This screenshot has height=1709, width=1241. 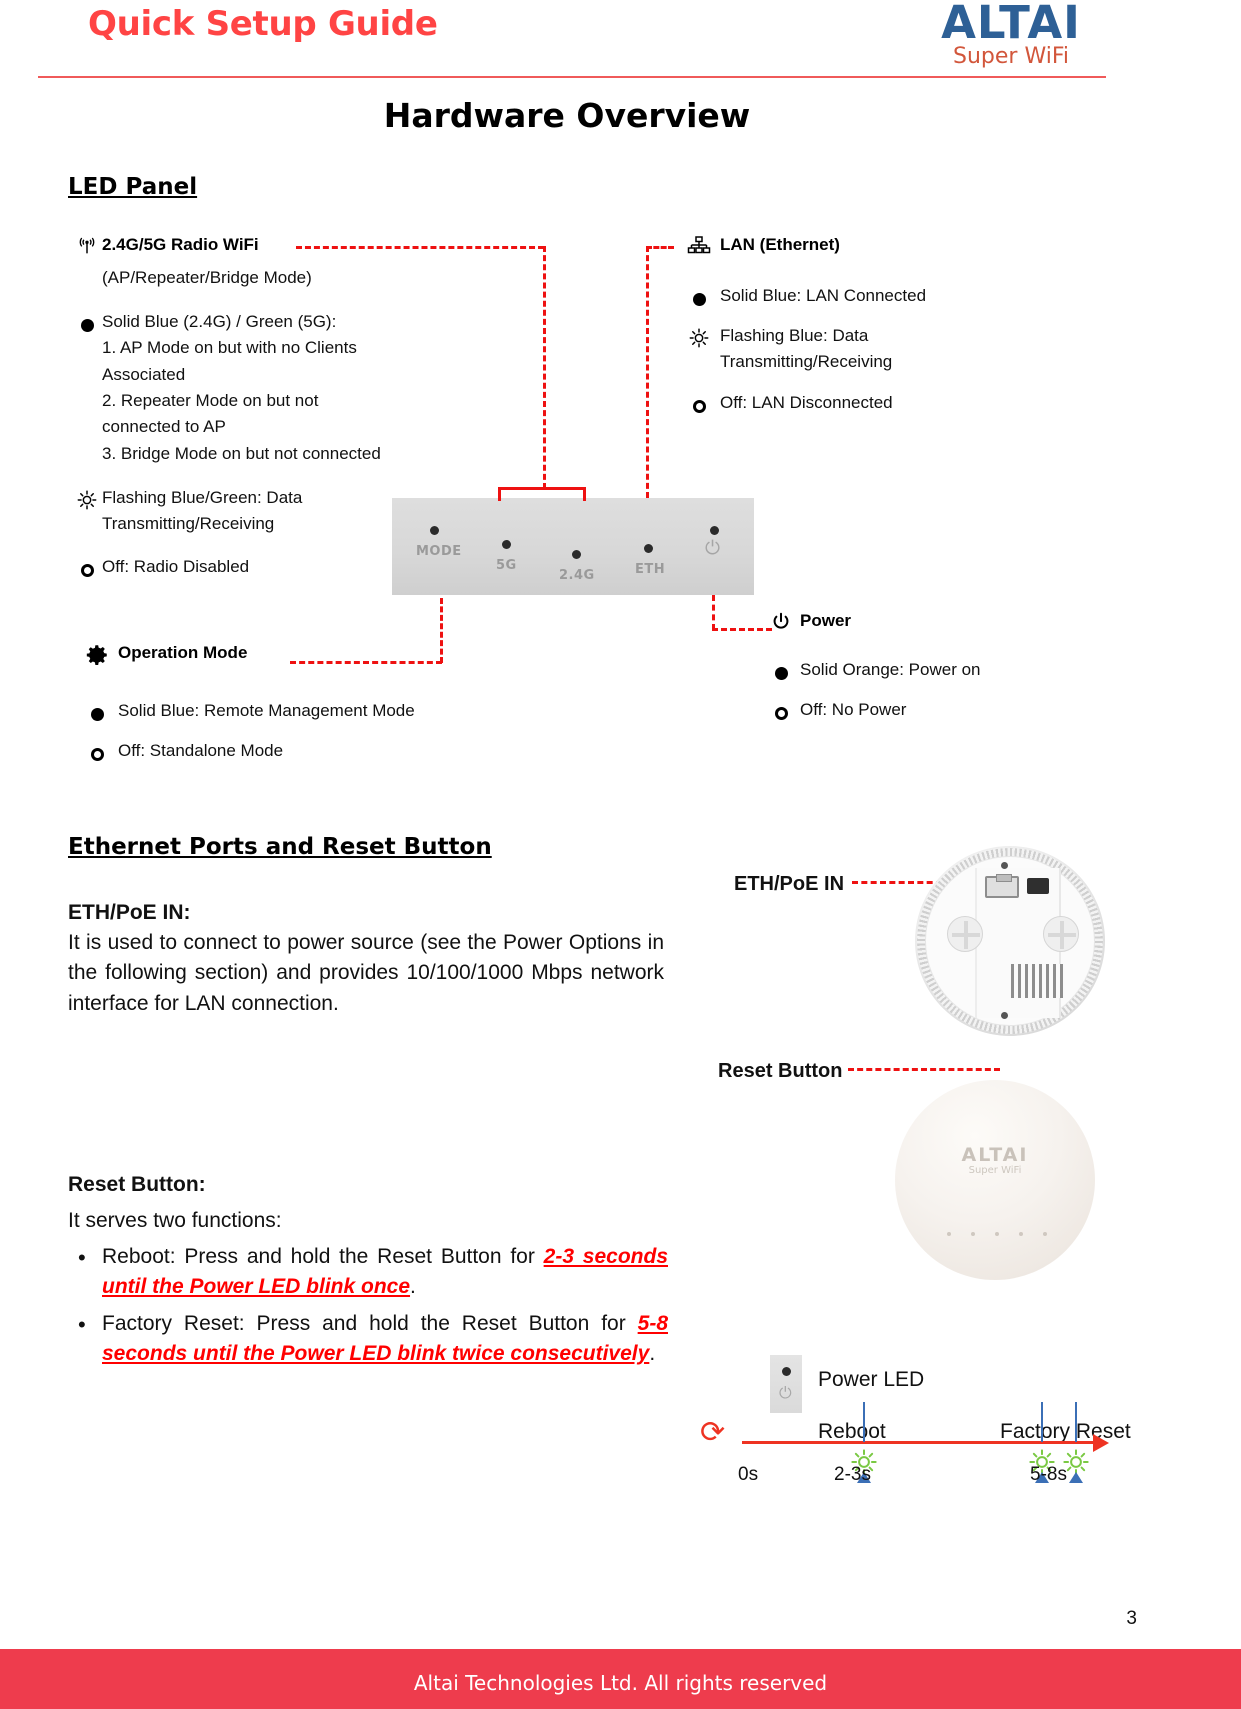 What do you see at coordinates (97, 658) in the screenshot?
I see `gear-icon` at bounding box center [97, 658].